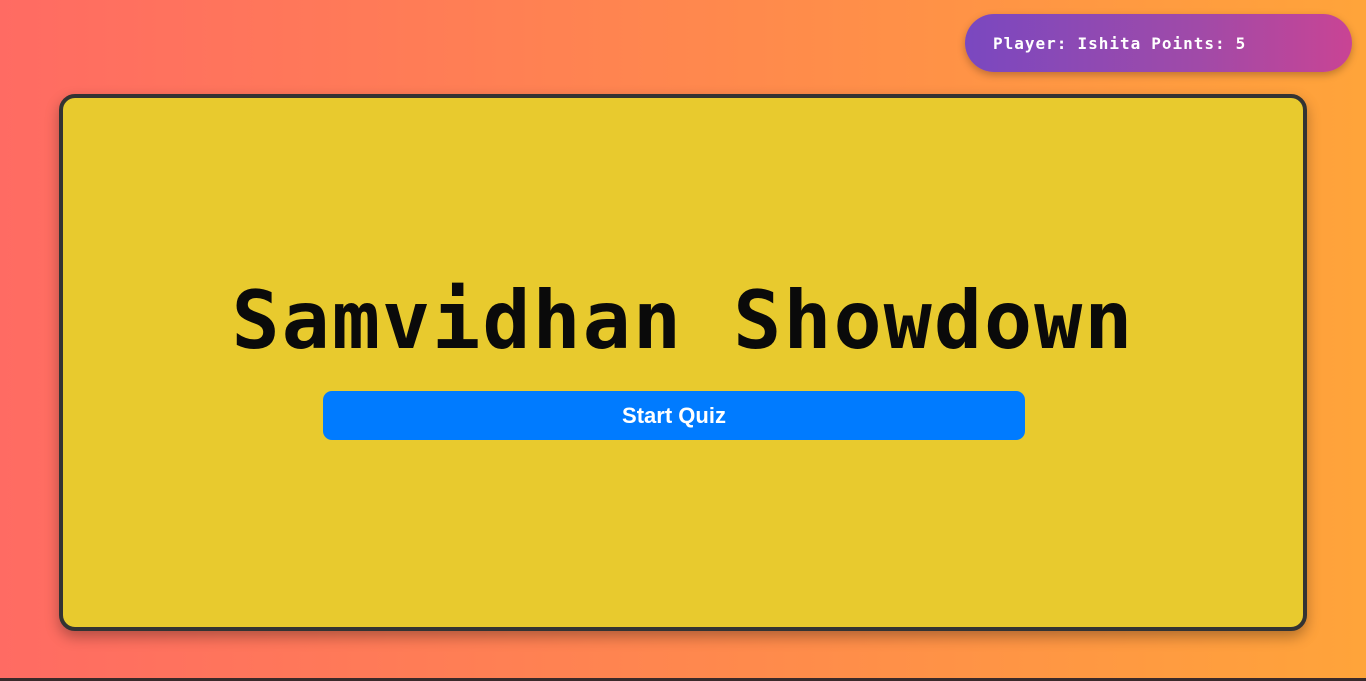 The width and height of the screenshot is (1366, 681). Describe the element at coordinates (1241, 43) in the screenshot. I see `points-value: 5` at that location.